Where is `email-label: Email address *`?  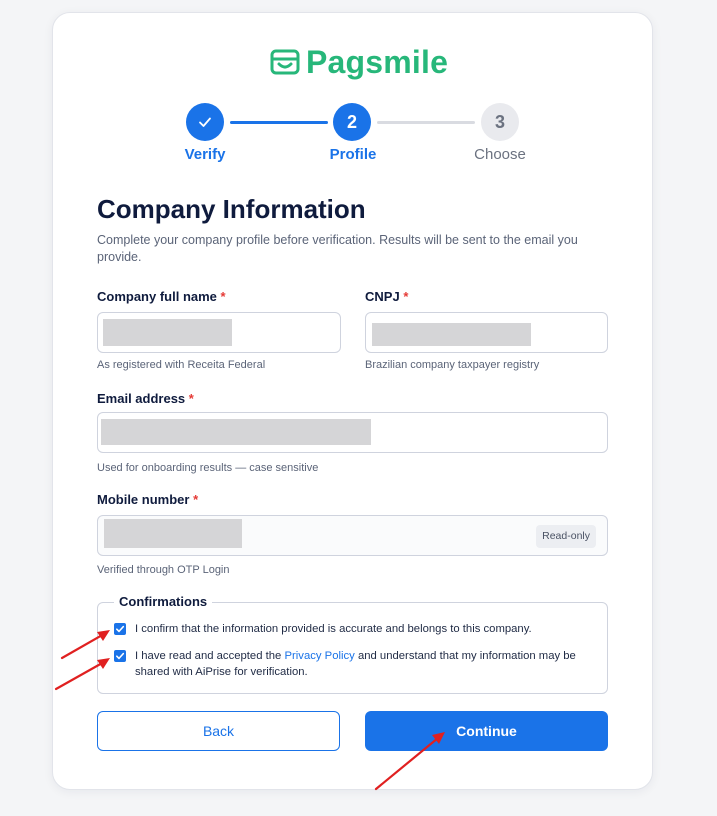 email-label: Email address * is located at coordinates (145, 398).